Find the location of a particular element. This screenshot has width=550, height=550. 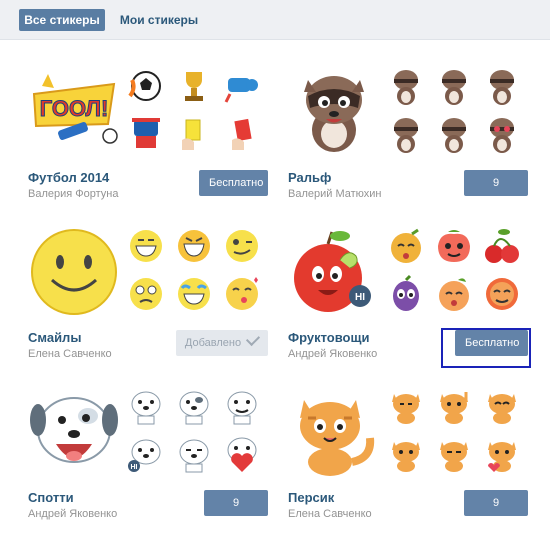

tab-all-stickers: Все стикеры is located at coordinates (62, 20).